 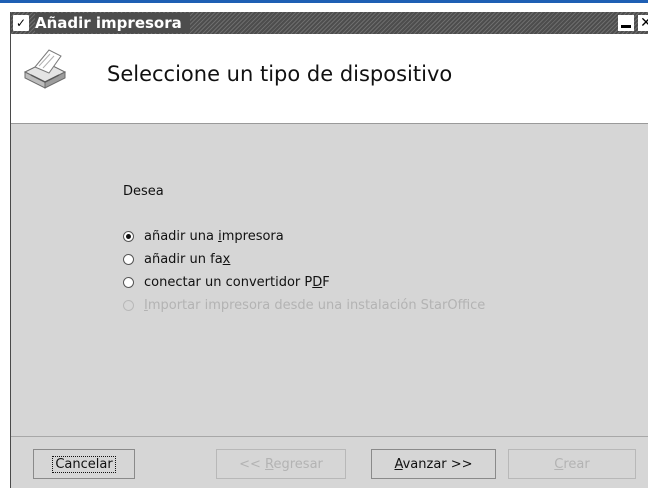 What do you see at coordinates (643, 23) in the screenshot?
I see `close-icon: ✕` at bounding box center [643, 23].